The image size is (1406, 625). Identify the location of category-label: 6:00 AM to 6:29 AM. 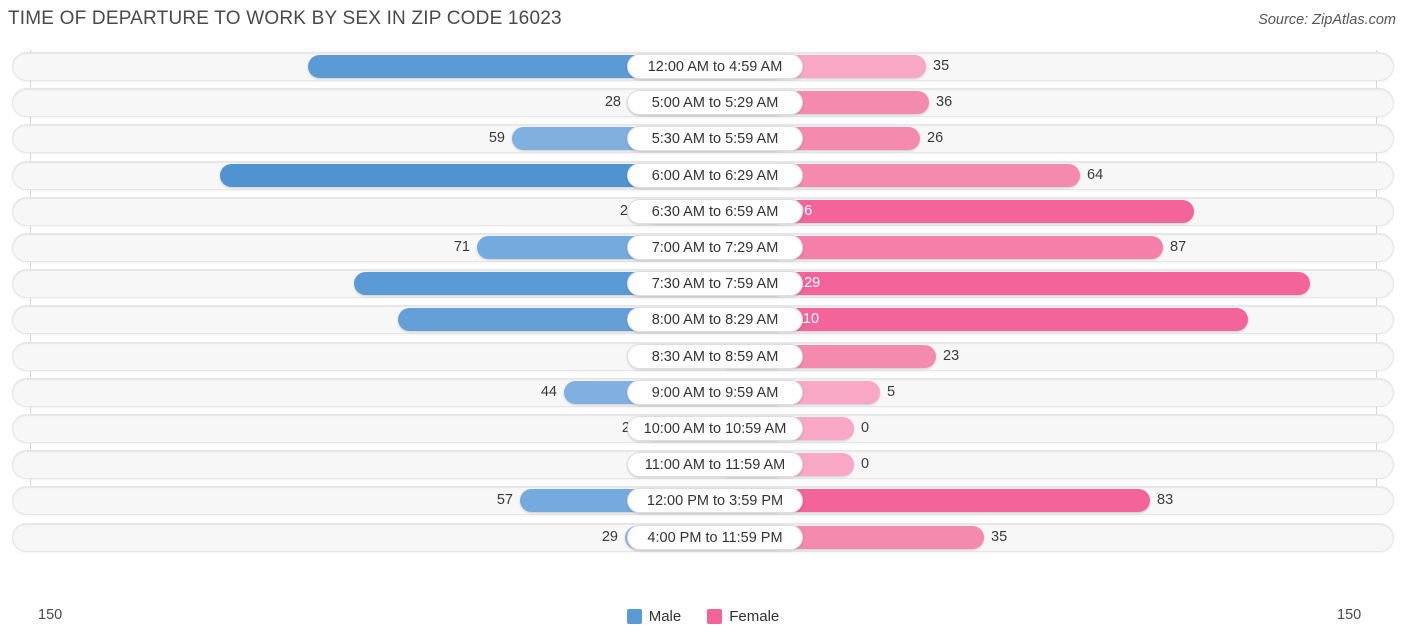
(715, 175).